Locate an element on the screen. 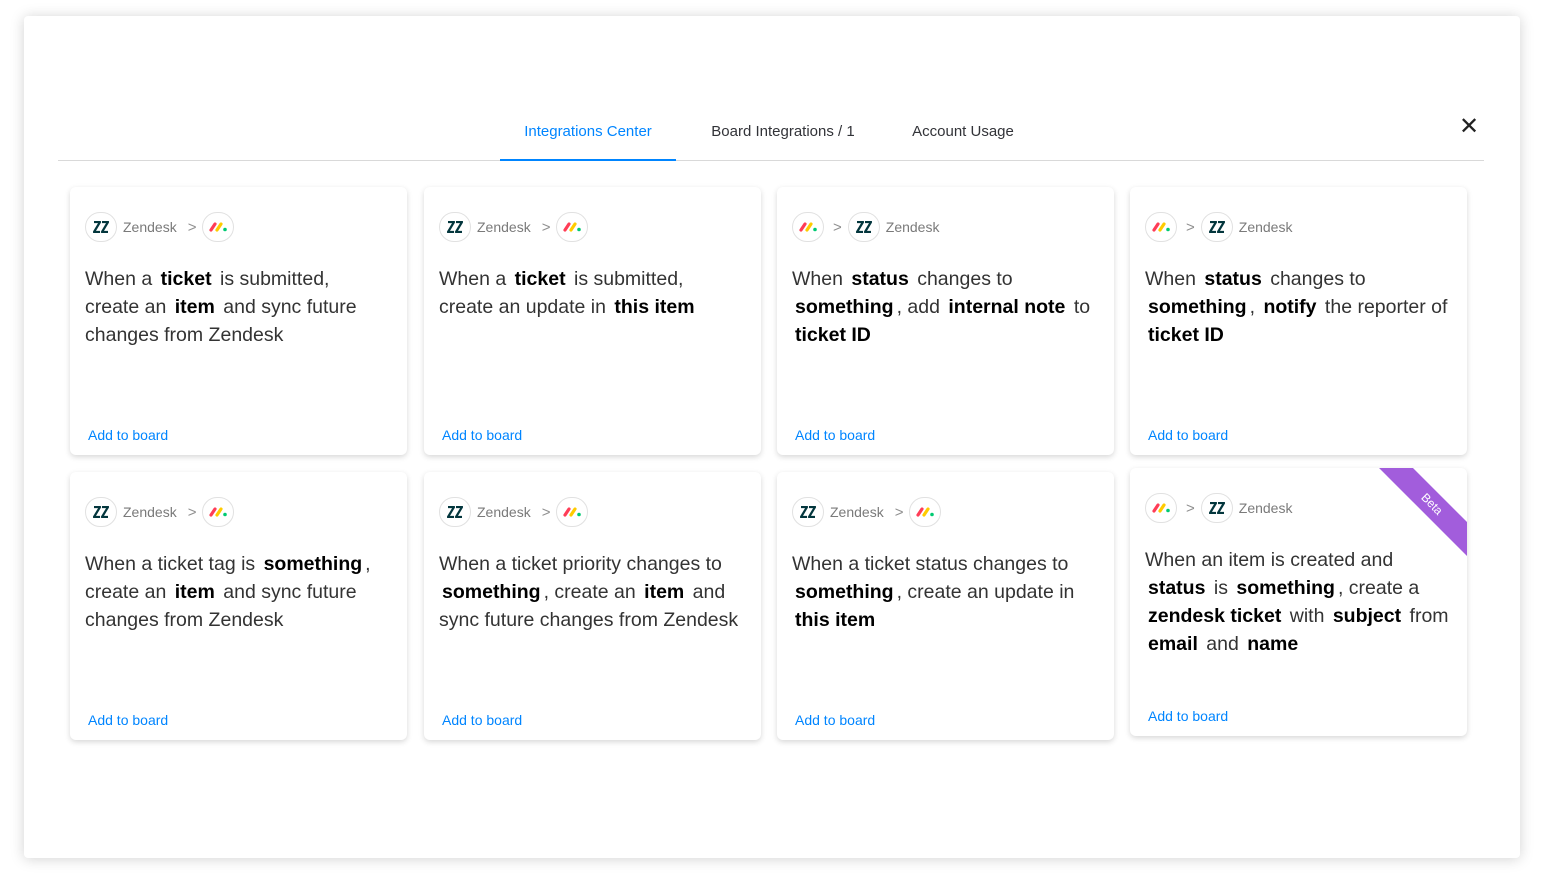  recipe-text: , create an update in is located at coordinates (985, 592).